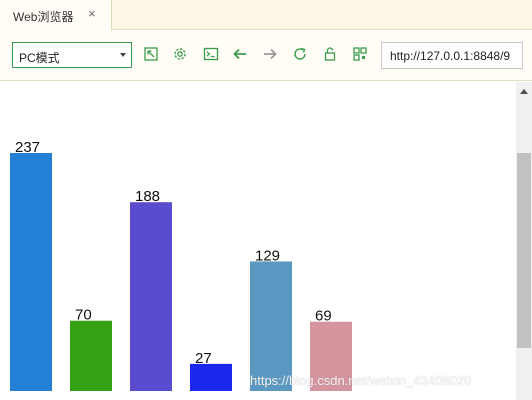 The width and height of the screenshot is (532, 400). I want to click on bar-value-label-3: 188, so click(147, 196).